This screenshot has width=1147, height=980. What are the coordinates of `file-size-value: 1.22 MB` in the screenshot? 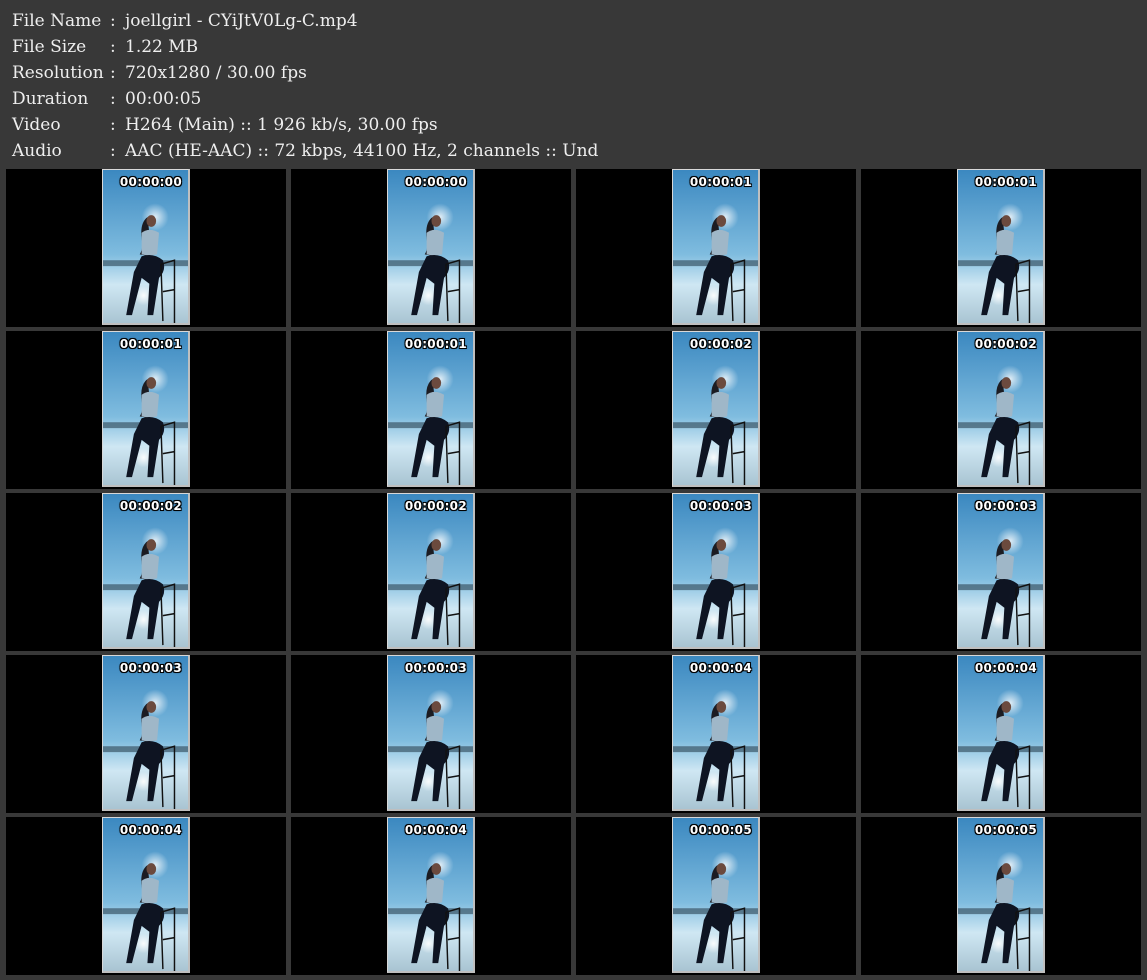 It's located at (162, 47).